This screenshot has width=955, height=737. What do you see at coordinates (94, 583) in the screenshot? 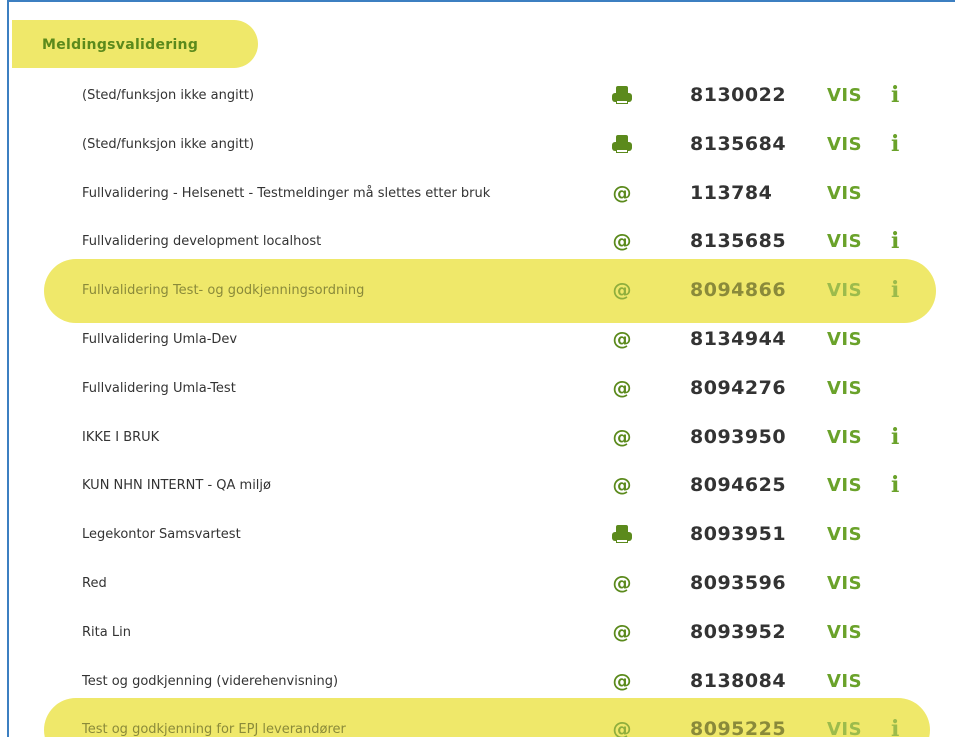
I see `service-name: Red` at bounding box center [94, 583].